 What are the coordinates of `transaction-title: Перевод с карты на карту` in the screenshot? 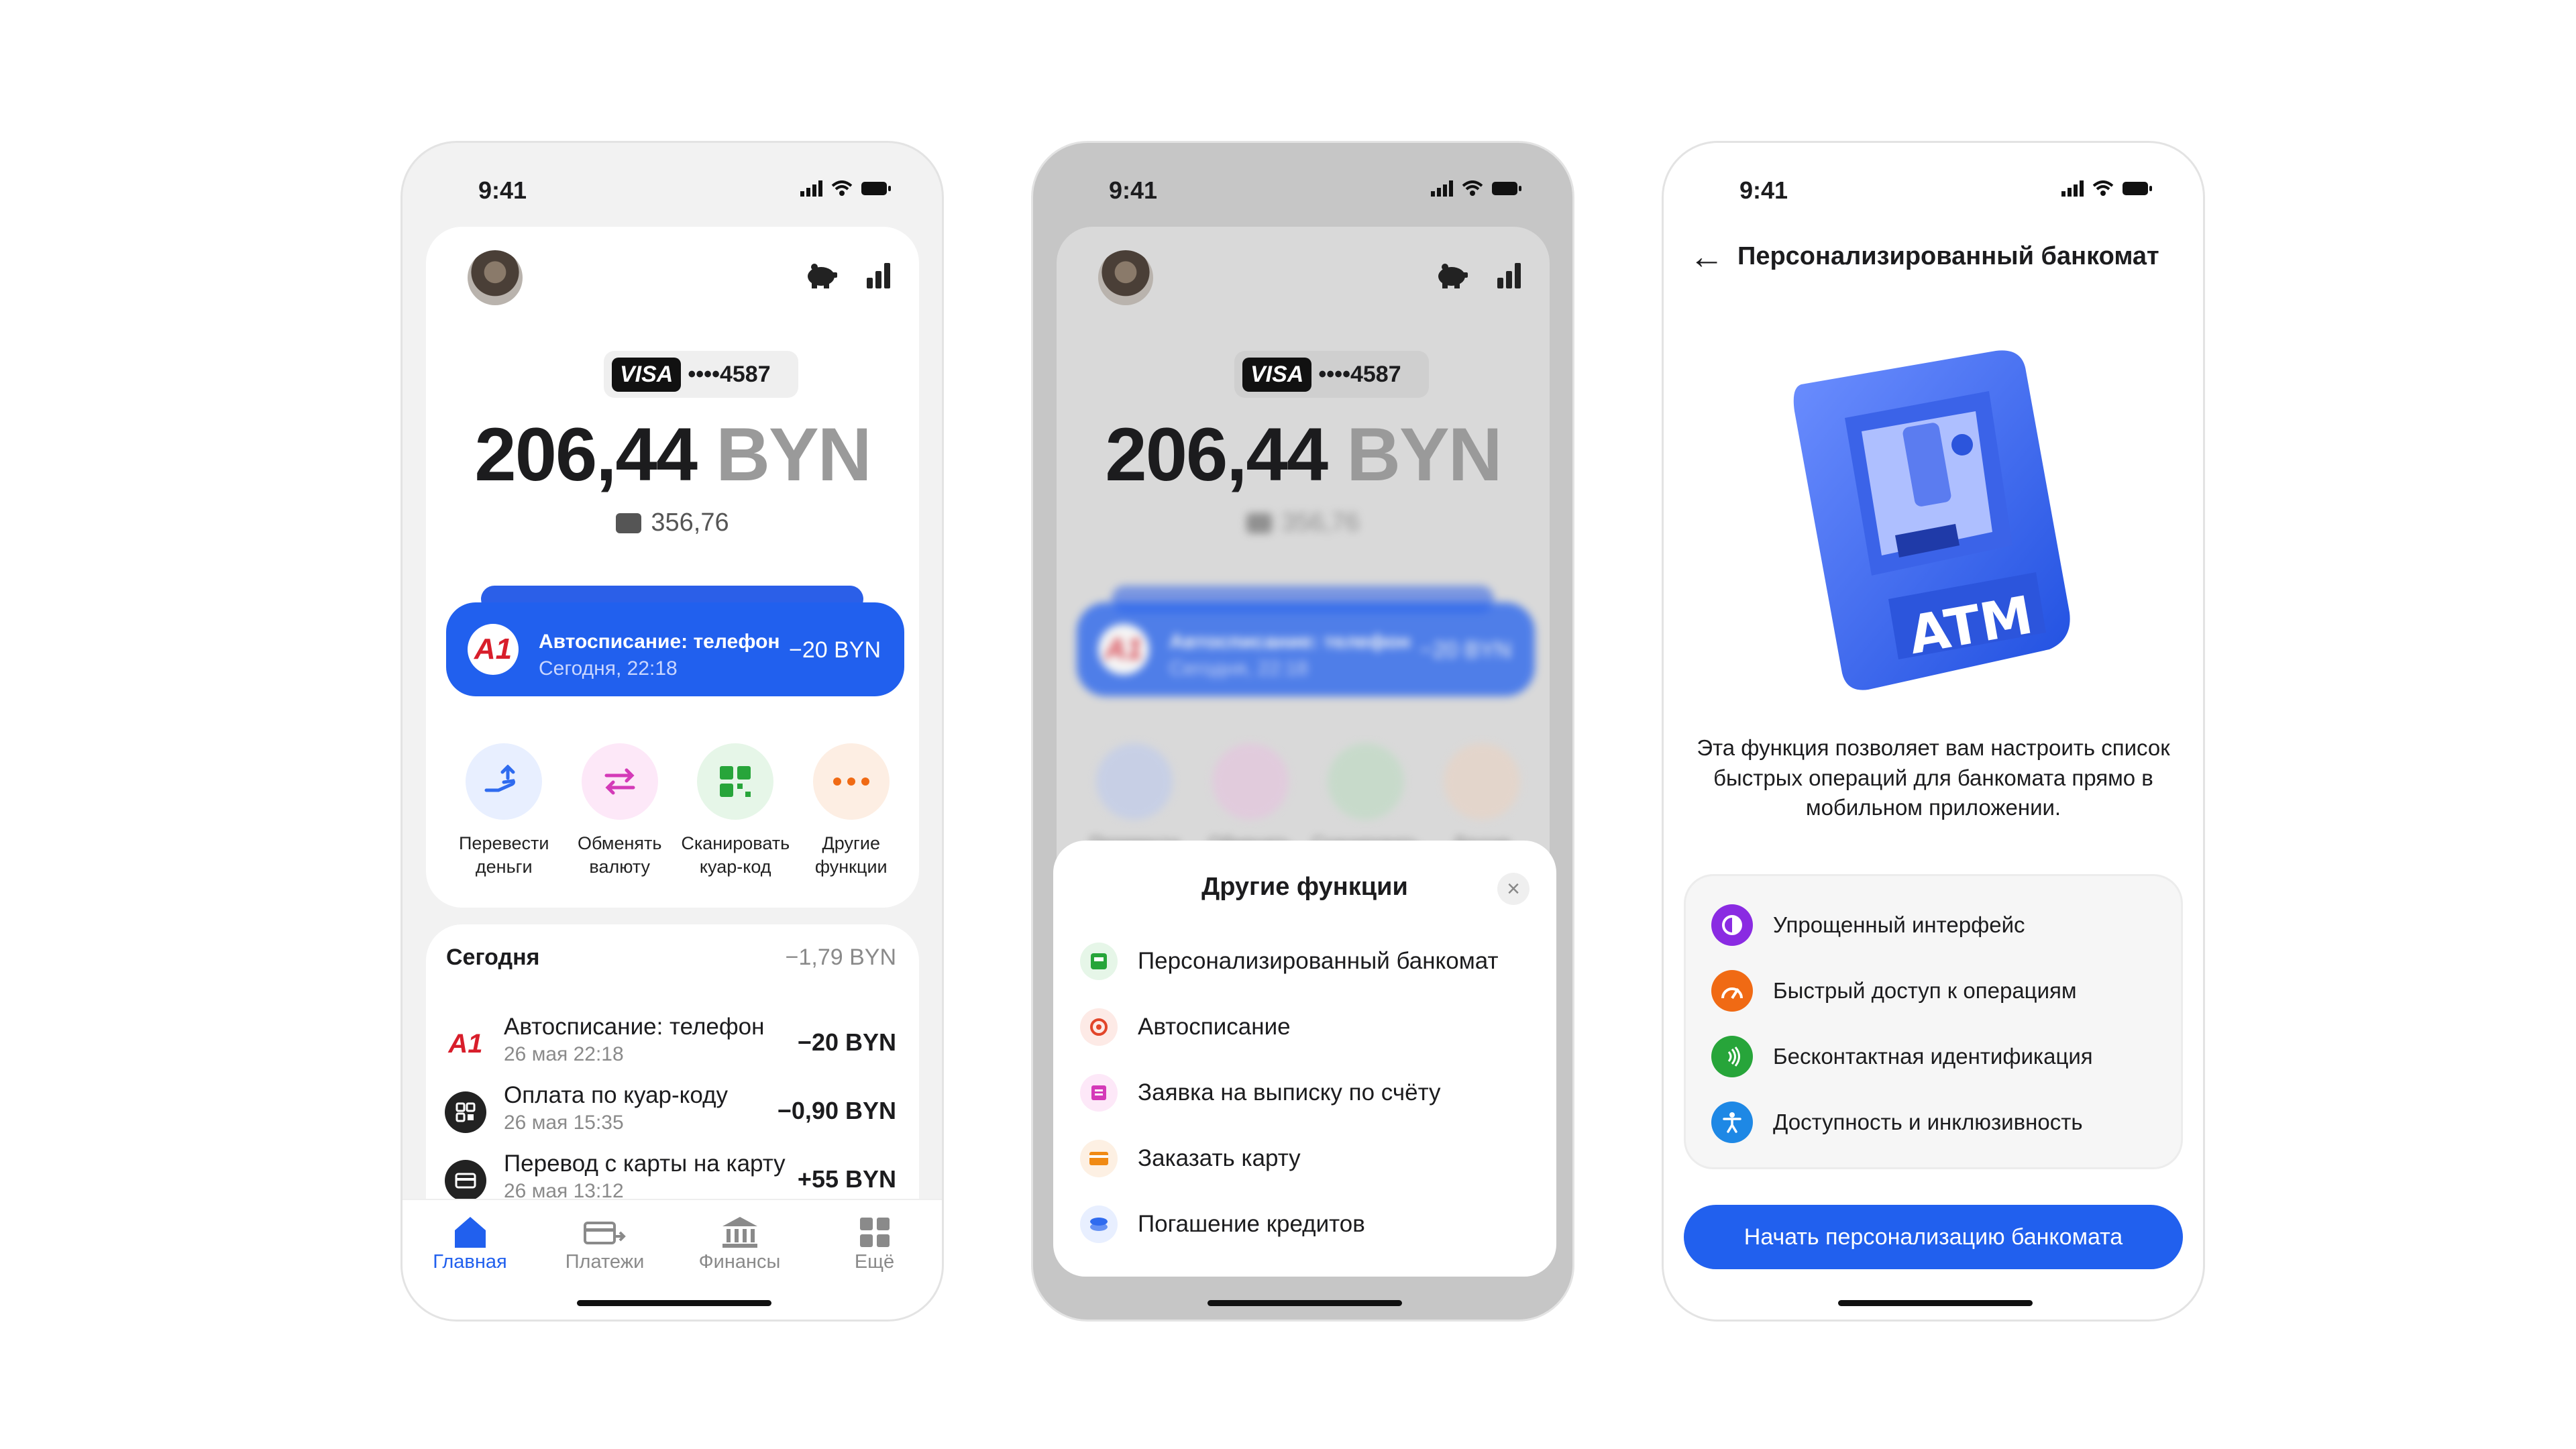 It's located at (645, 1163).